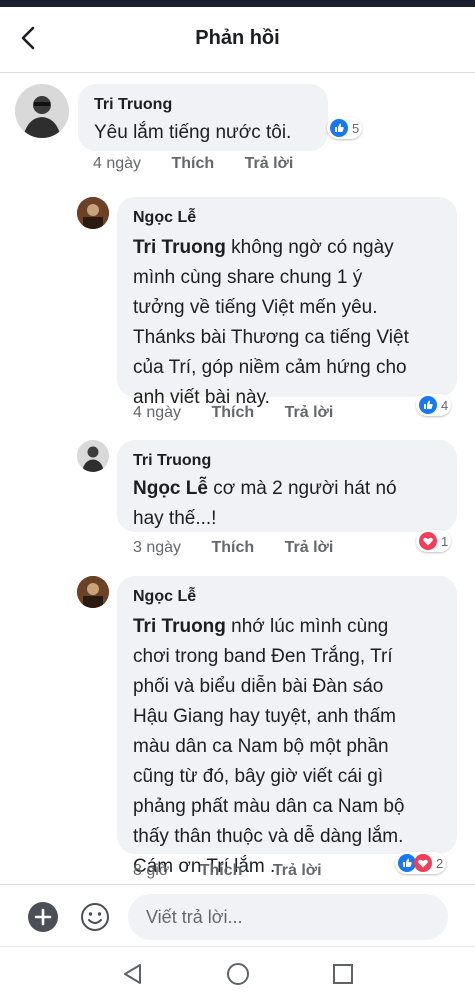  Describe the element at coordinates (445, 405) in the screenshot. I see `reaction-count: 4` at that location.